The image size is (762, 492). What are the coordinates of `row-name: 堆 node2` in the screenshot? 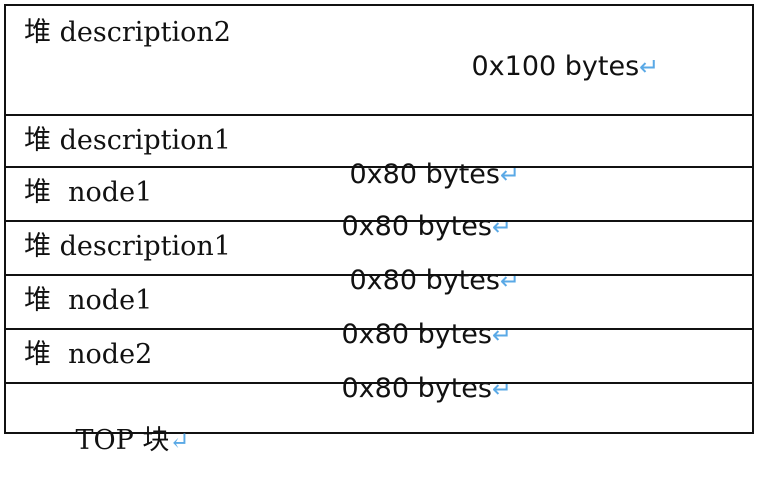 It's located at (88, 354).